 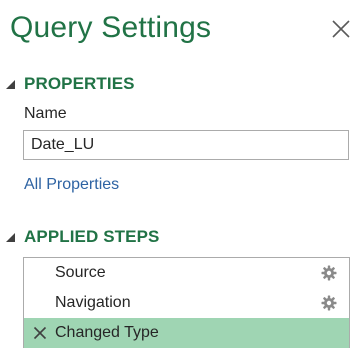 What do you see at coordinates (45, 113) in the screenshot?
I see `name-label: Name` at bounding box center [45, 113].